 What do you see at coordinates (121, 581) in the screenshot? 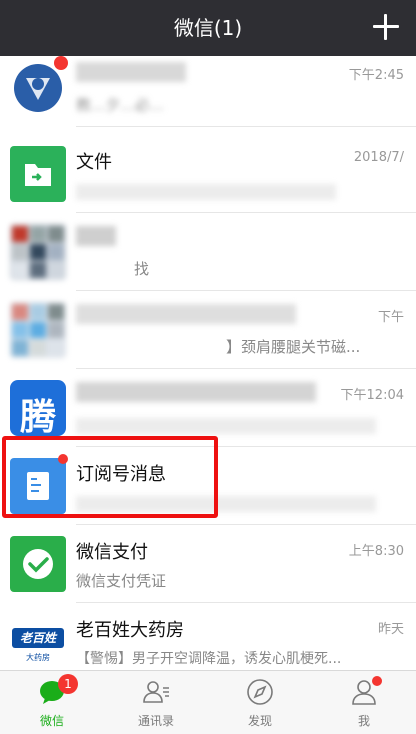
I see `chat-preview: 微信支付凭证` at bounding box center [121, 581].